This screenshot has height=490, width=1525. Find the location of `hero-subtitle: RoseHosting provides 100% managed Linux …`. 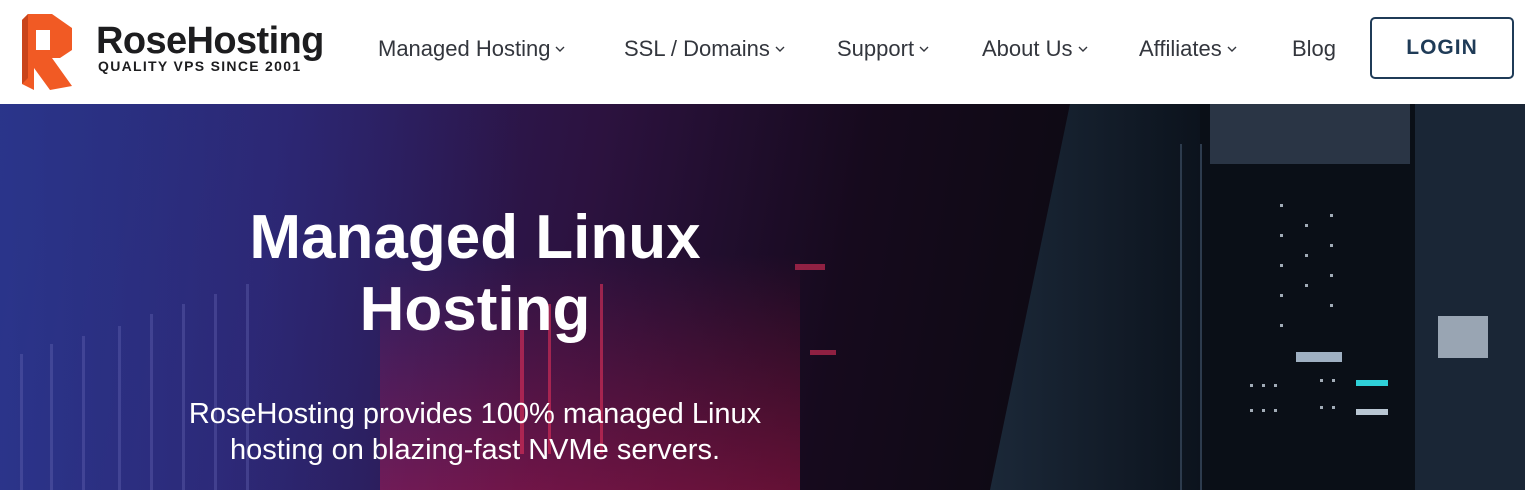

hero-subtitle: RoseHosting provides 100% managed Linux … is located at coordinates (475, 432).